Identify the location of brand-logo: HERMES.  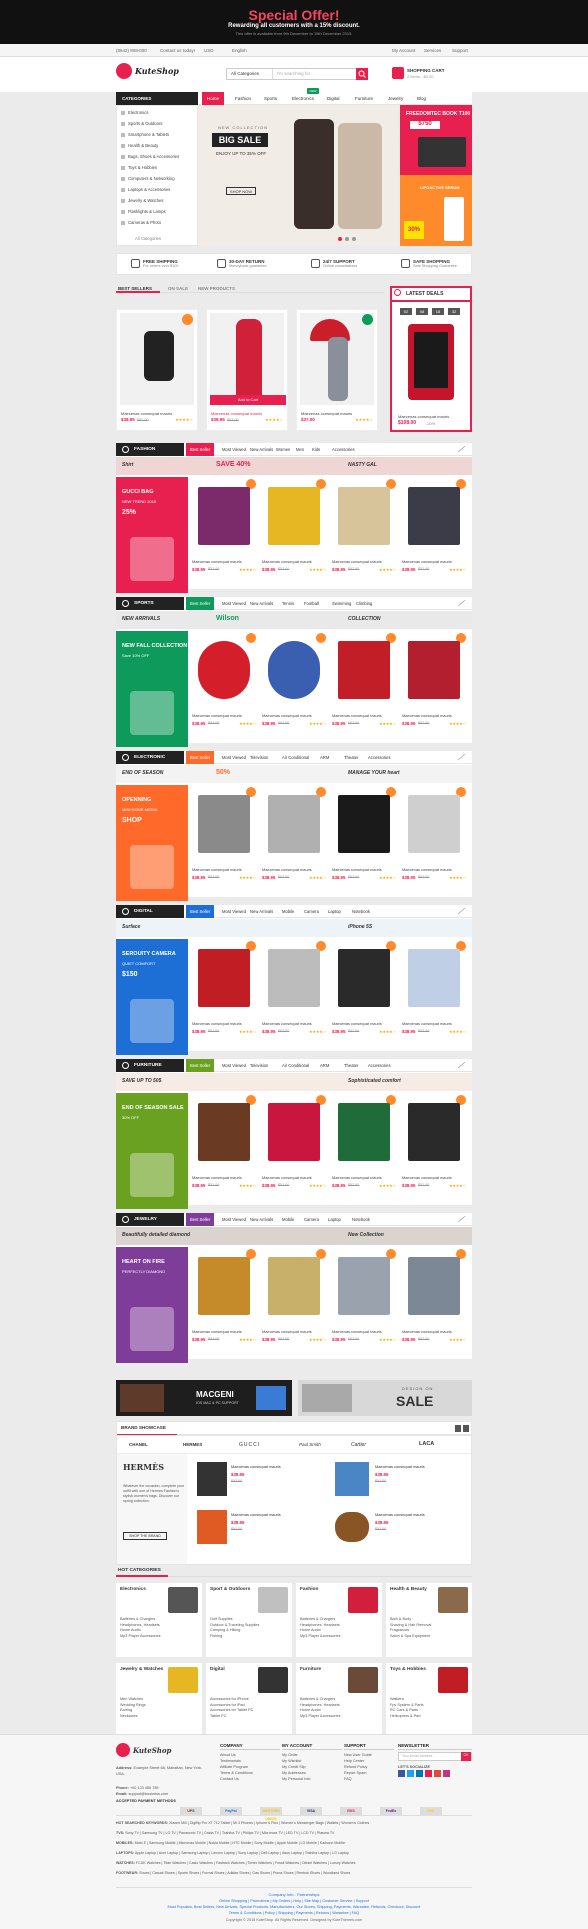
(192, 1444).